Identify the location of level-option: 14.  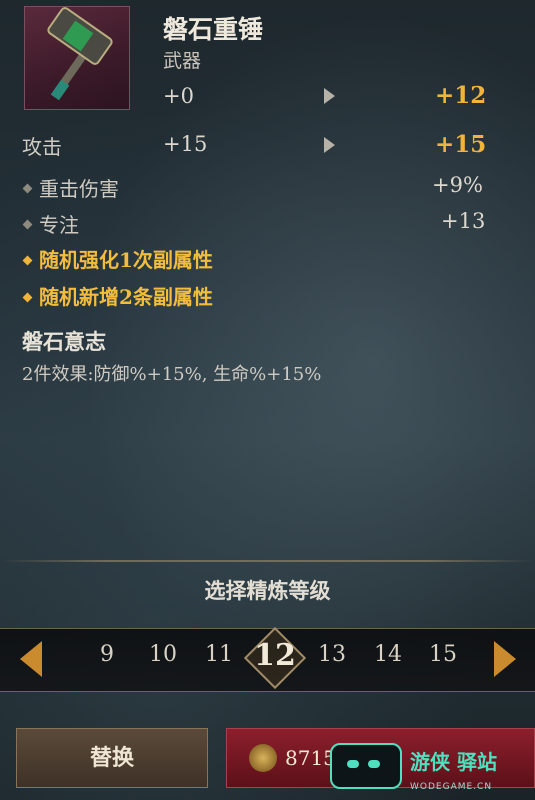
(388, 654).